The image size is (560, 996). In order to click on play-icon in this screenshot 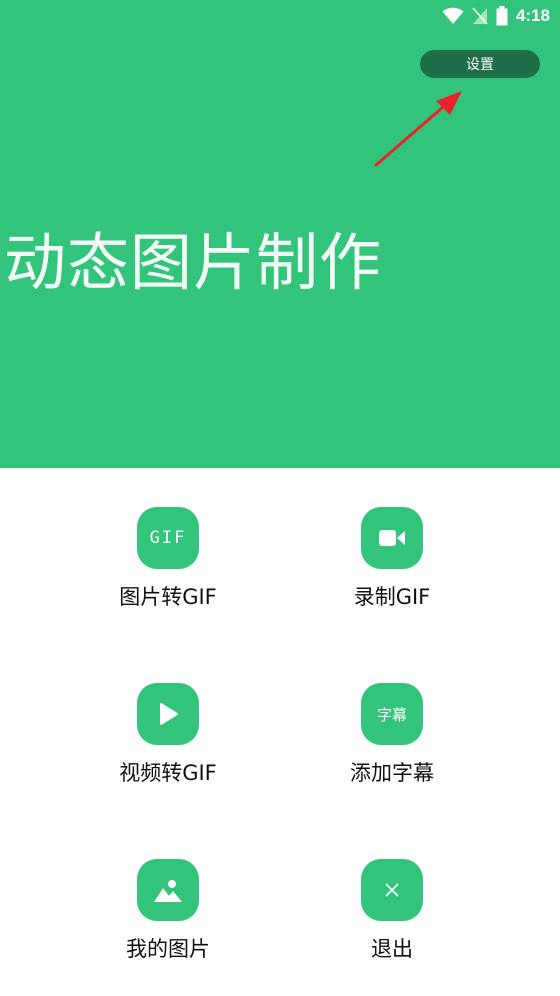, I will do `click(168, 714)`.